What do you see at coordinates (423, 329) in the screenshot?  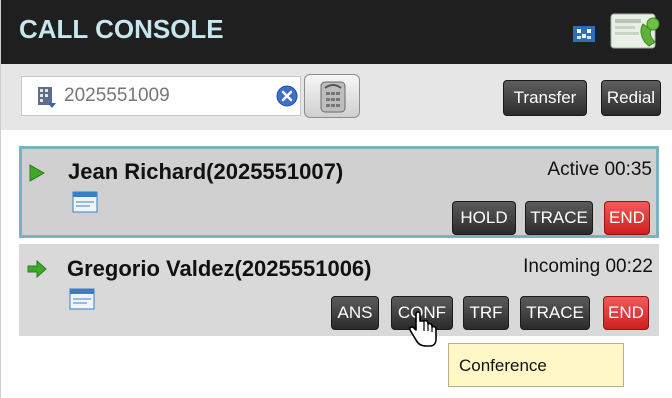 I see `hand-pointer-icon` at bounding box center [423, 329].